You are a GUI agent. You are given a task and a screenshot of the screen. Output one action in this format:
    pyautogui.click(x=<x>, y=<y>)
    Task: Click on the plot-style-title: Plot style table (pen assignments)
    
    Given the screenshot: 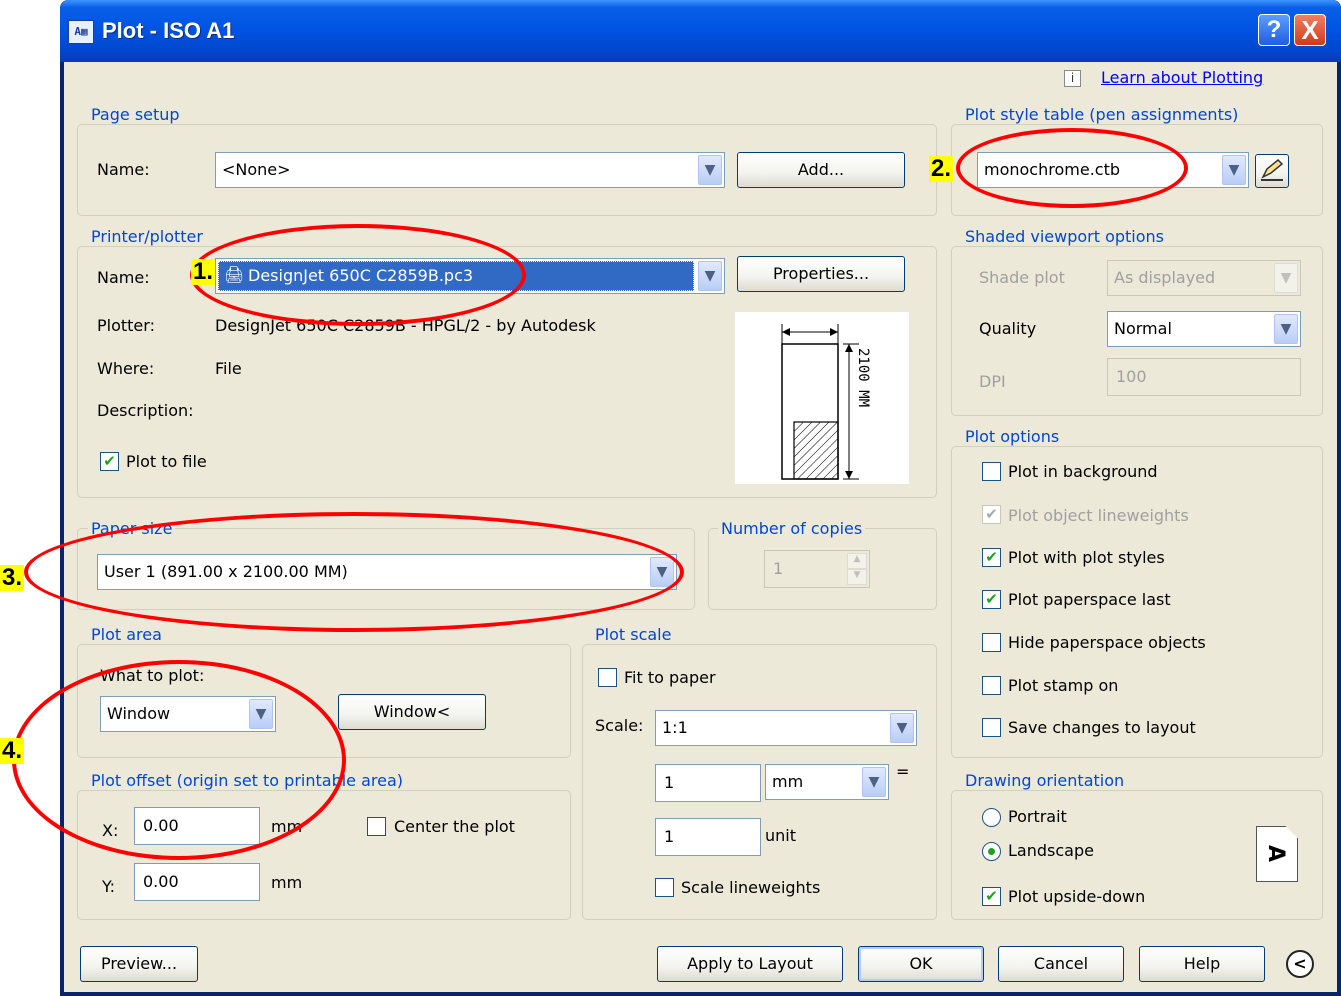 What is the action you would take?
    pyautogui.click(x=1102, y=115)
    